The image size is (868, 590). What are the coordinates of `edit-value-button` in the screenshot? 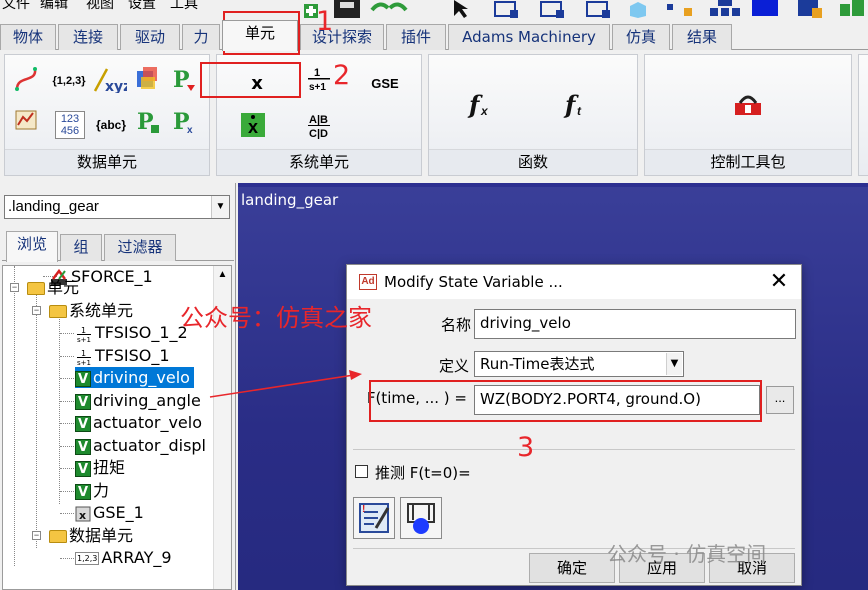 It's located at (421, 518).